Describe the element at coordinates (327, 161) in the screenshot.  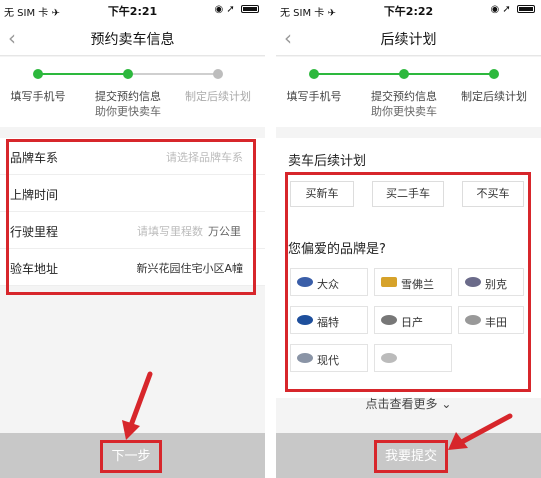
I see `plan-title: 卖车后续计划` at that location.